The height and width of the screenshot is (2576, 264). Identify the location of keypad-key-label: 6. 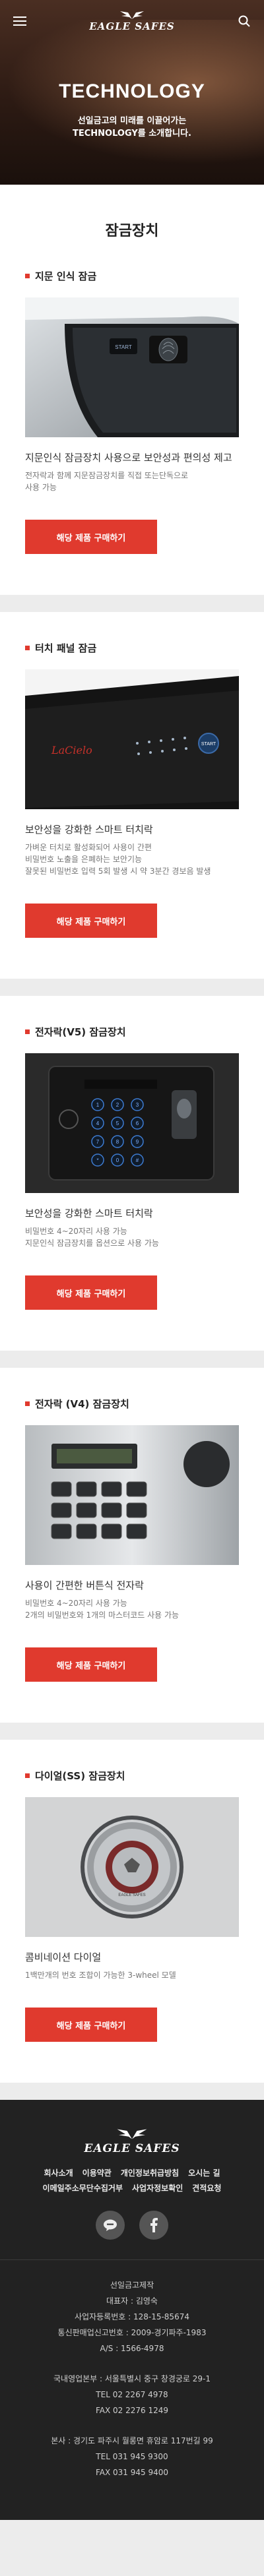
(137, 1123).